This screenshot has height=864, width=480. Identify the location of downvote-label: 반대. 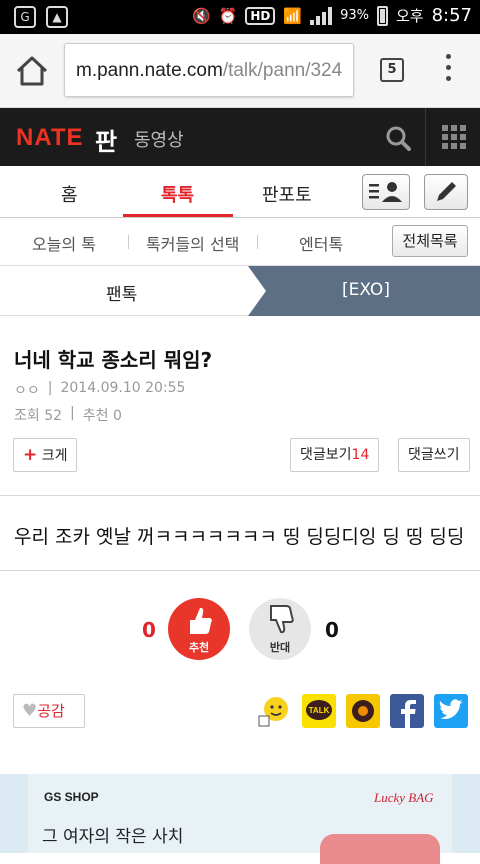
(280, 647).